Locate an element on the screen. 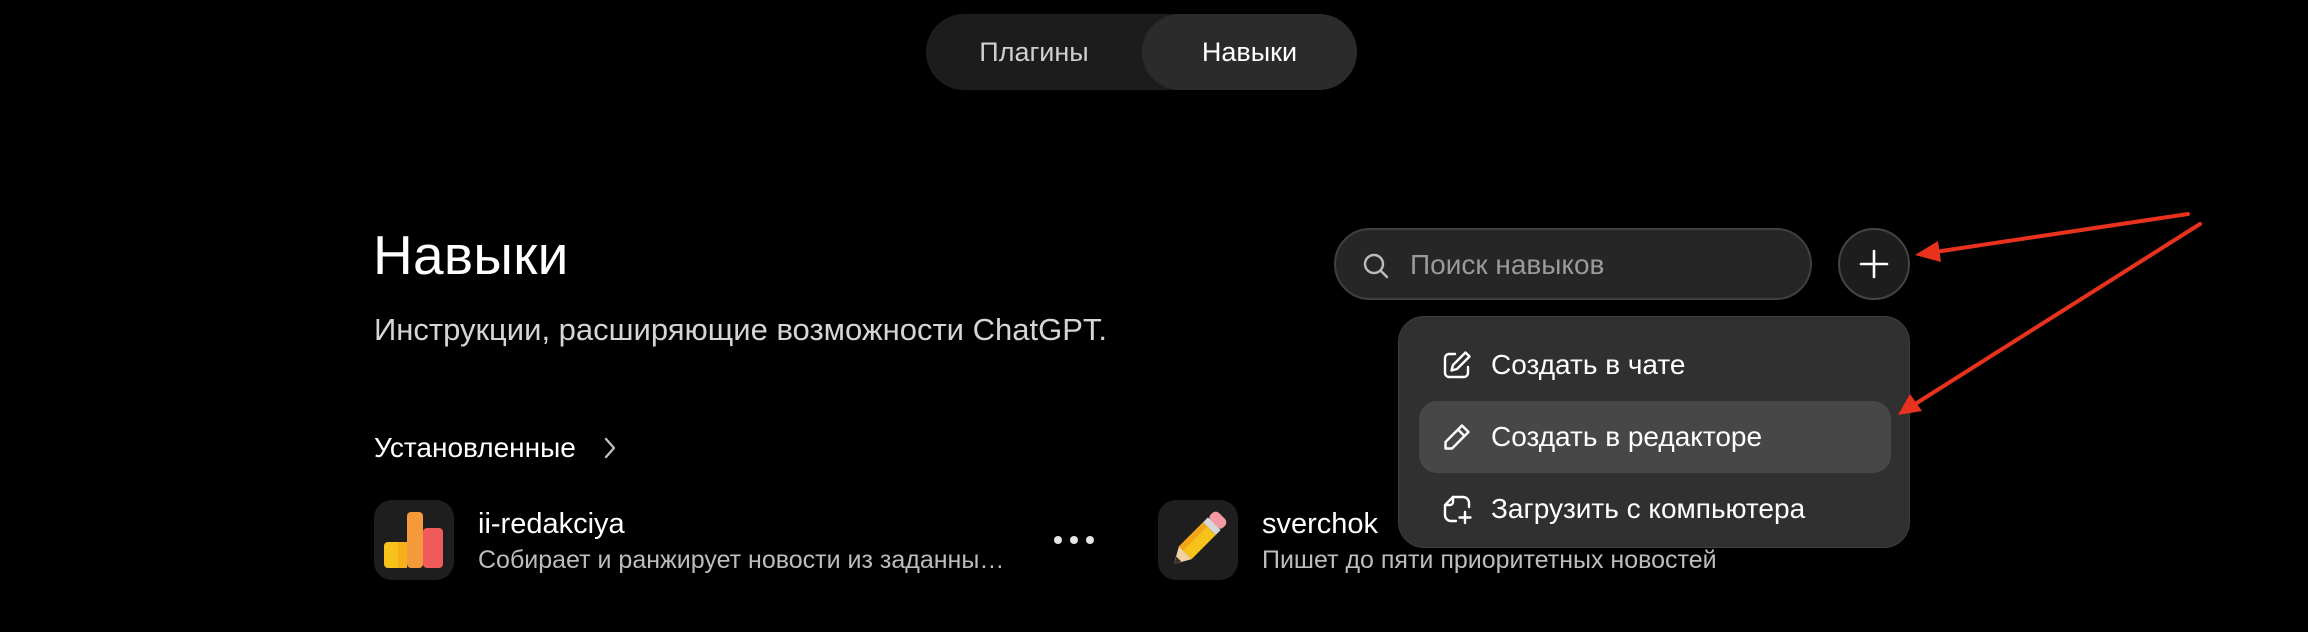  add-skill-button is located at coordinates (1874, 264).